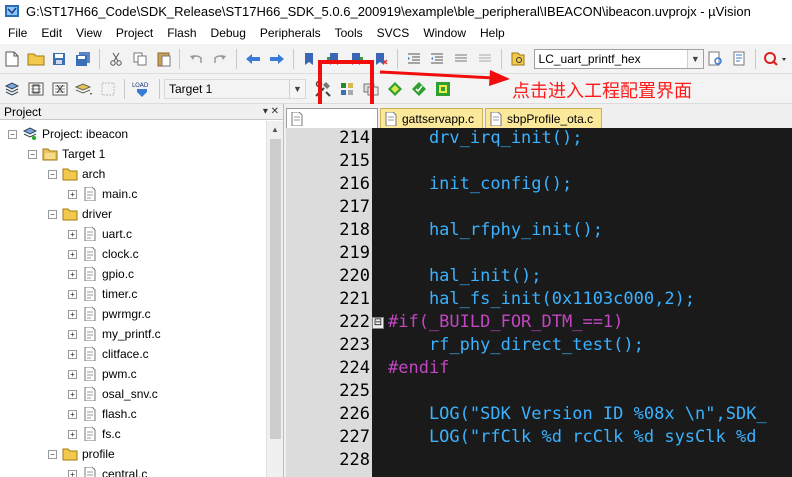 This screenshot has height=477, width=792. Describe the element at coordinates (271, 111) in the screenshot. I see `panel-pin-close-icon: ▾ ✕` at that location.